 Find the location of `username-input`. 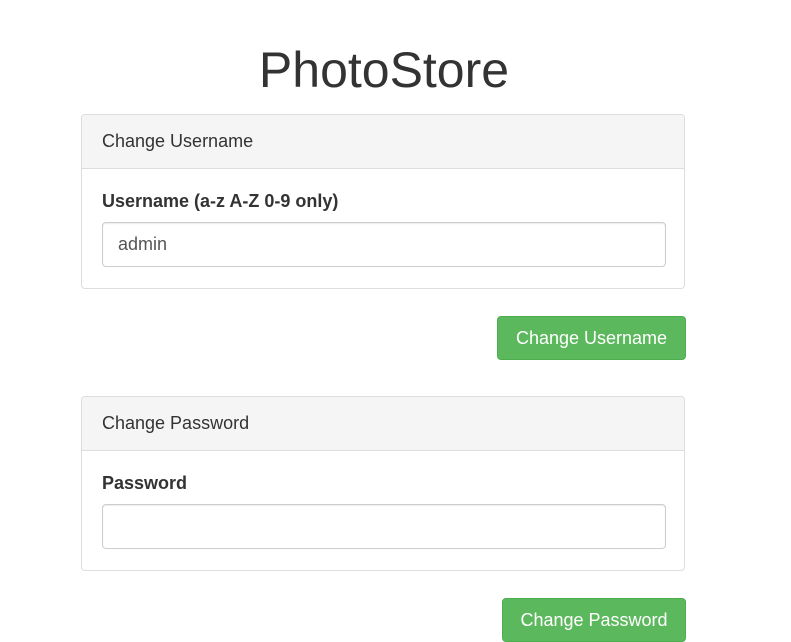

username-input is located at coordinates (384, 244).